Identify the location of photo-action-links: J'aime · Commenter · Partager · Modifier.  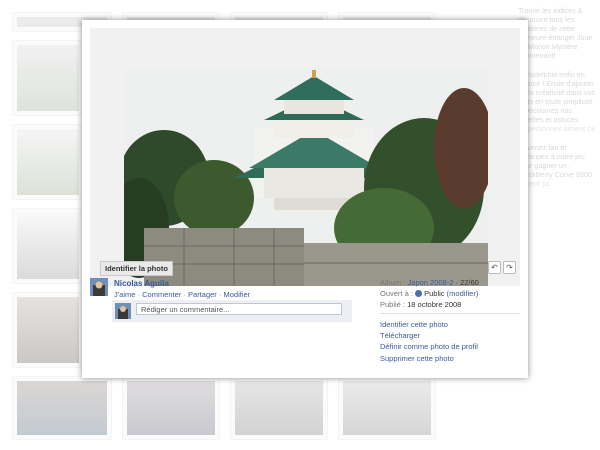
(182, 294).